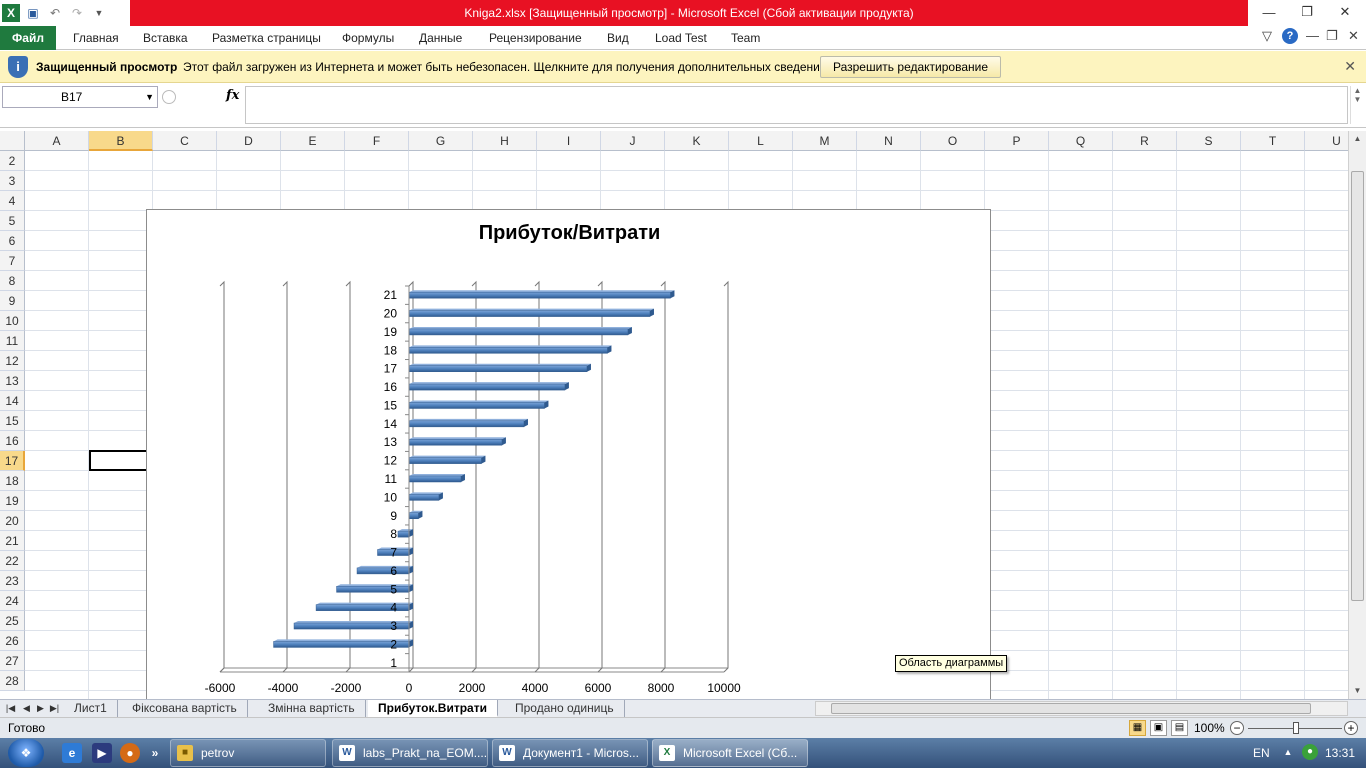  I want to click on redo-icon: ↷, so click(77, 13).